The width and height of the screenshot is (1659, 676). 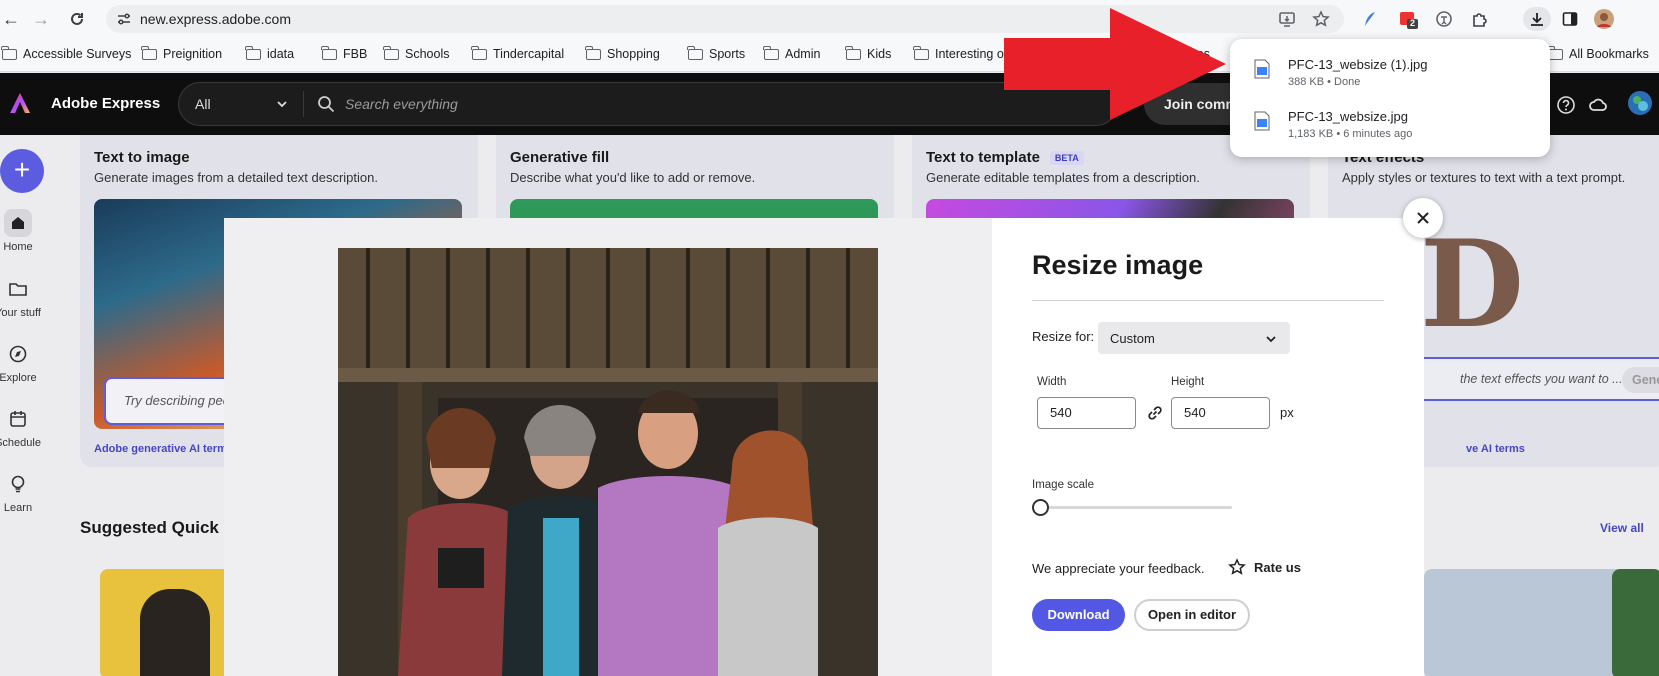 What do you see at coordinates (1208, 300) in the screenshot?
I see `title-divider` at bounding box center [1208, 300].